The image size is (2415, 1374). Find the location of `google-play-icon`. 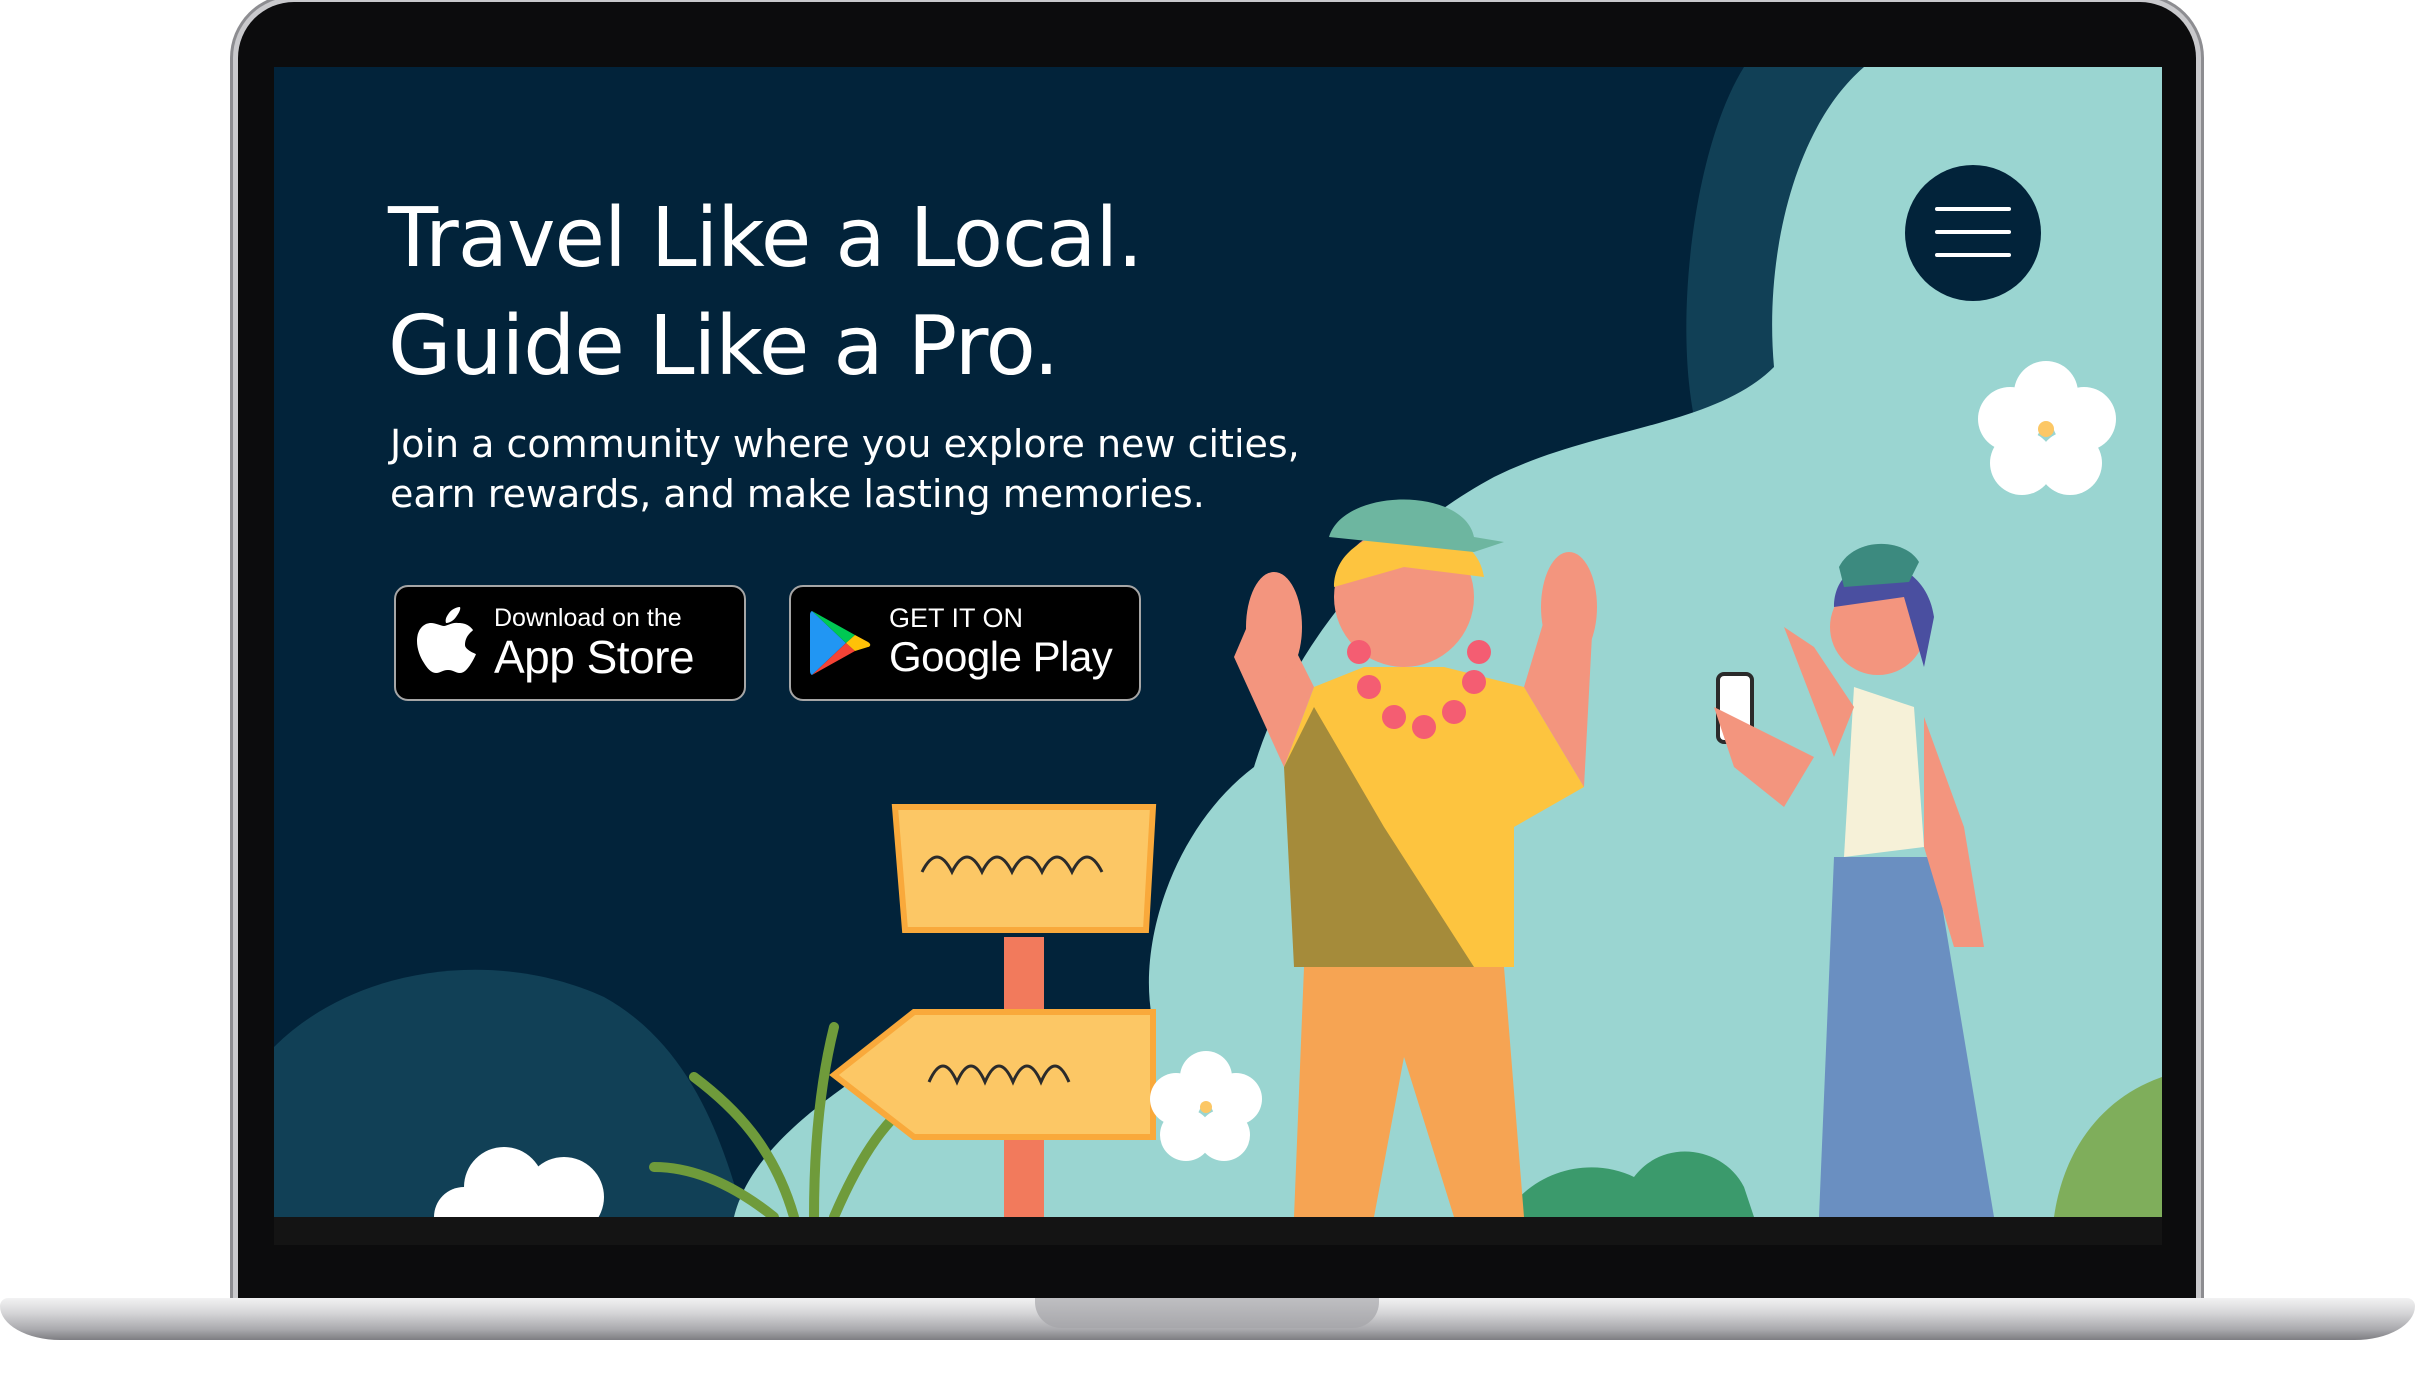

google-play-icon is located at coordinates (841, 643).